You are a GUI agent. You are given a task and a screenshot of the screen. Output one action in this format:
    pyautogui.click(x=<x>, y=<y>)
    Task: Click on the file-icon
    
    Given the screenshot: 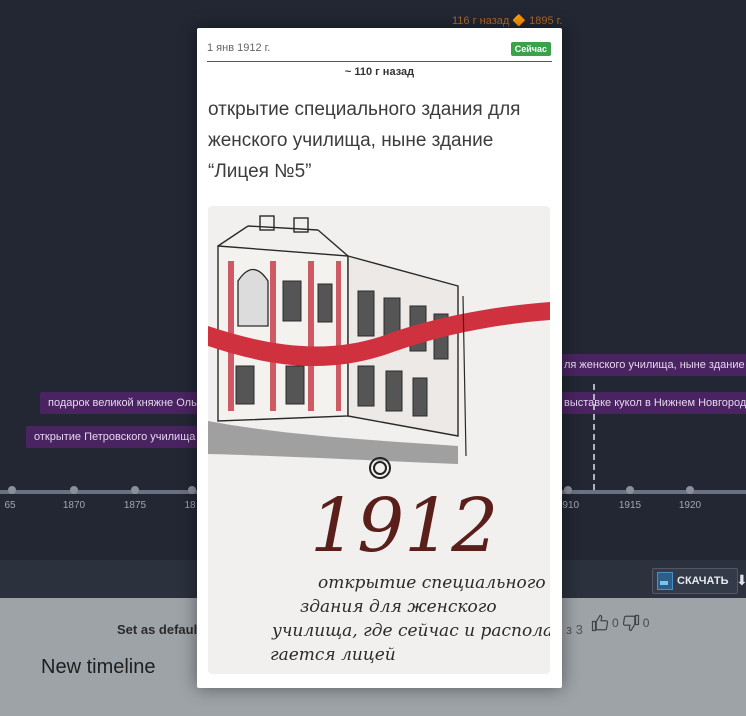 What is the action you would take?
    pyautogui.click(x=665, y=581)
    